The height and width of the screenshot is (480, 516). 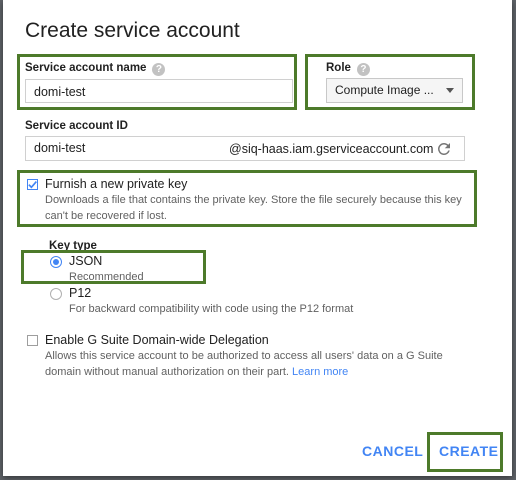 I want to click on highlight-box-json, so click(x=113, y=267).